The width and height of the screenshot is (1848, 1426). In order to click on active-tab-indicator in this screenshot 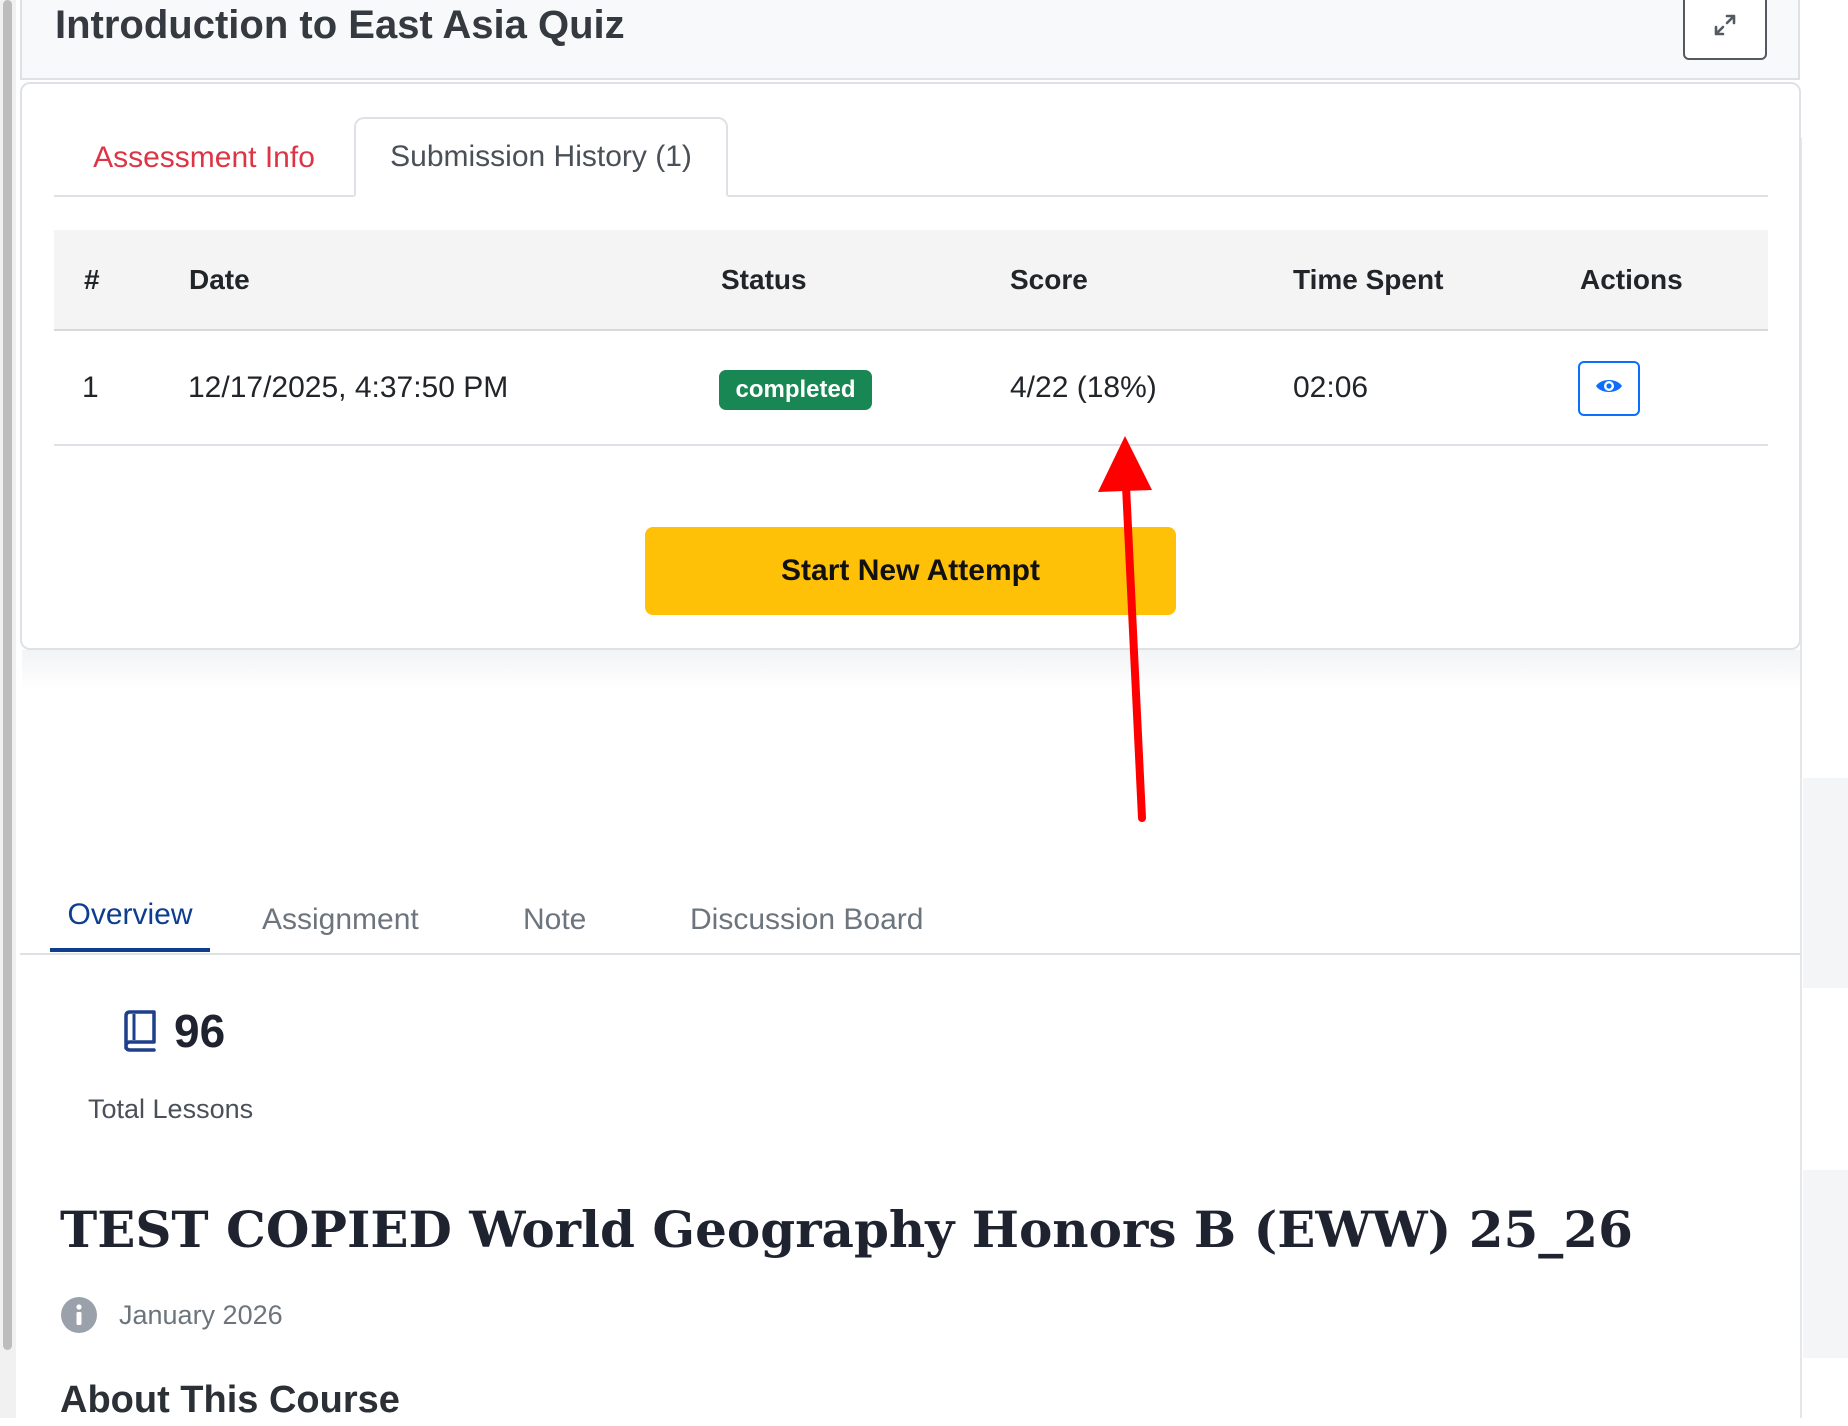, I will do `click(130, 950)`.